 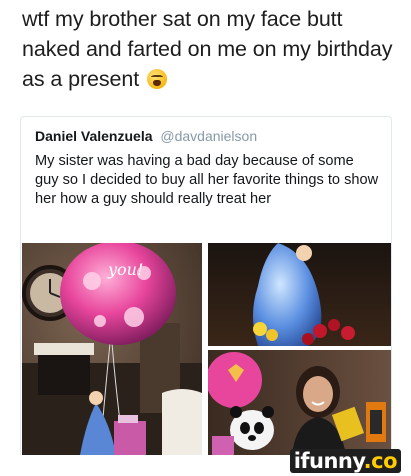 I want to click on ifunny-watermark-logo: ifunny.co, so click(x=345, y=461).